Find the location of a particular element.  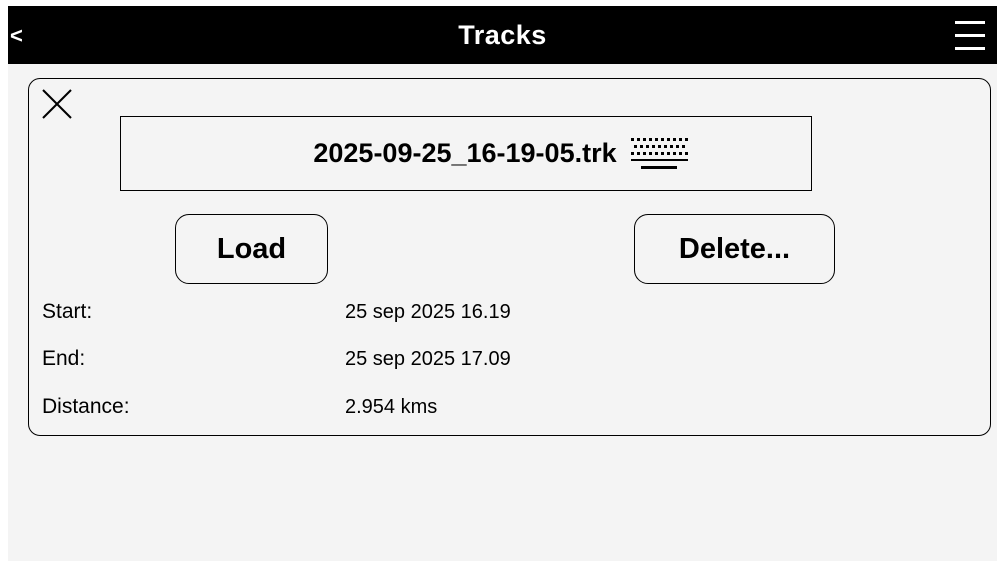

page-title: Tracks is located at coordinates (502, 34).